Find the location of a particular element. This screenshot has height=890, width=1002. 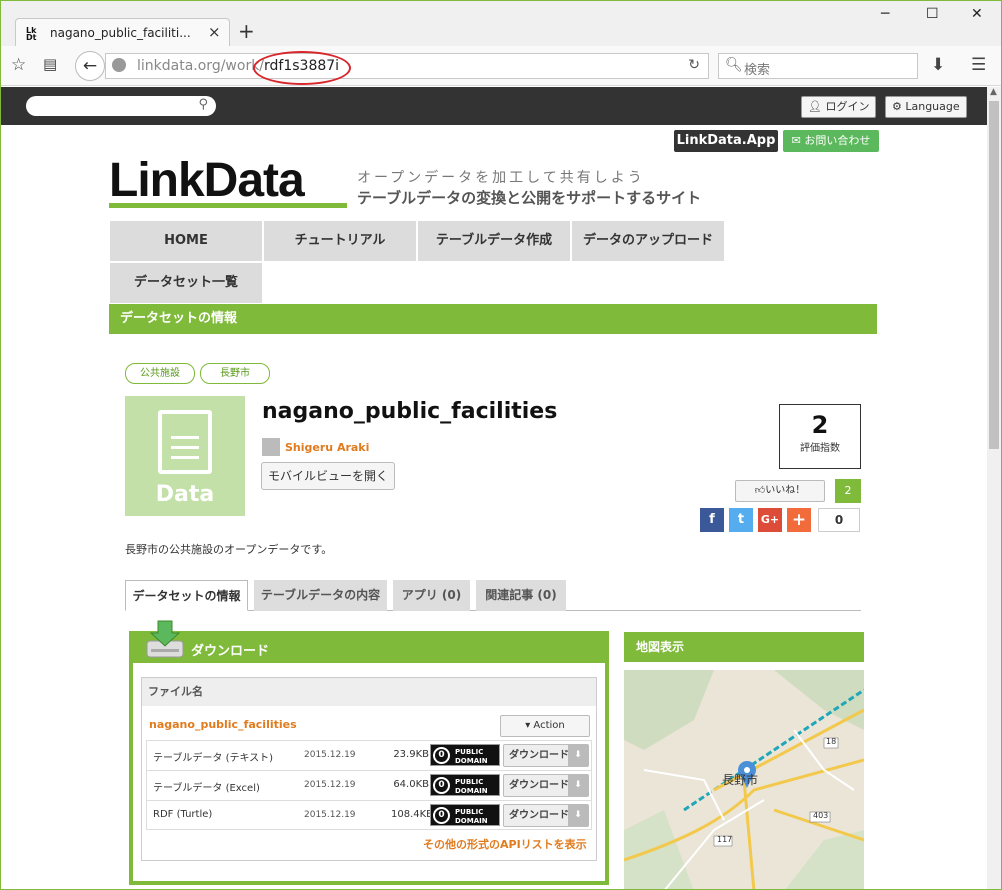

contact-button: ✉ お問い合わせ is located at coordinates (831, 141).